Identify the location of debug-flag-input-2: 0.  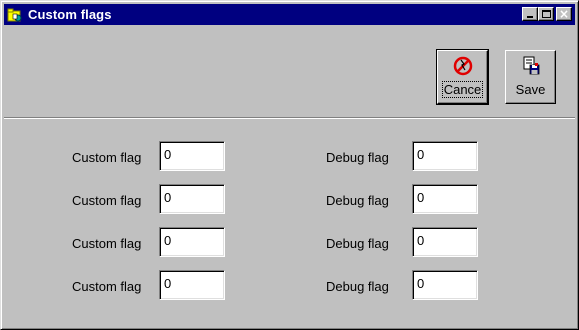
(445, 199).